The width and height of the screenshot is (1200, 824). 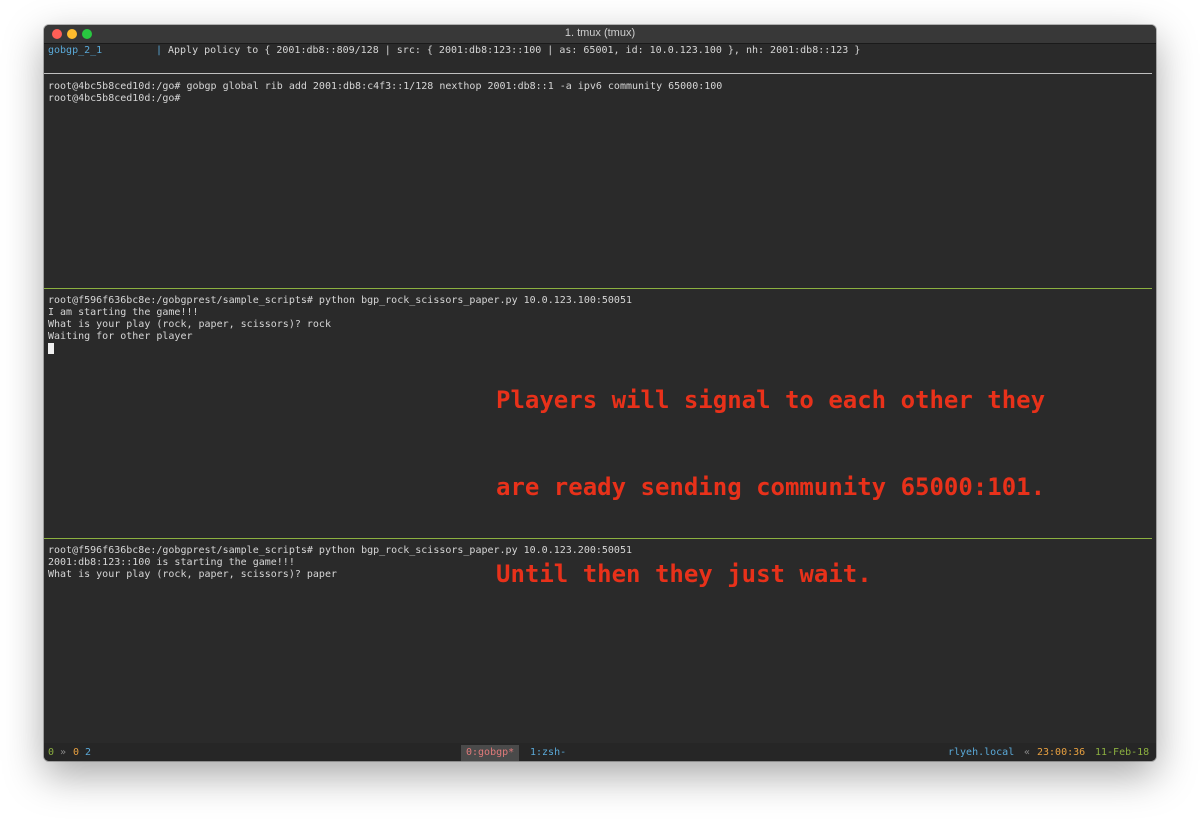 I want to click on terminal-line: I am starting the game!!!, so click(x=123, y=312).